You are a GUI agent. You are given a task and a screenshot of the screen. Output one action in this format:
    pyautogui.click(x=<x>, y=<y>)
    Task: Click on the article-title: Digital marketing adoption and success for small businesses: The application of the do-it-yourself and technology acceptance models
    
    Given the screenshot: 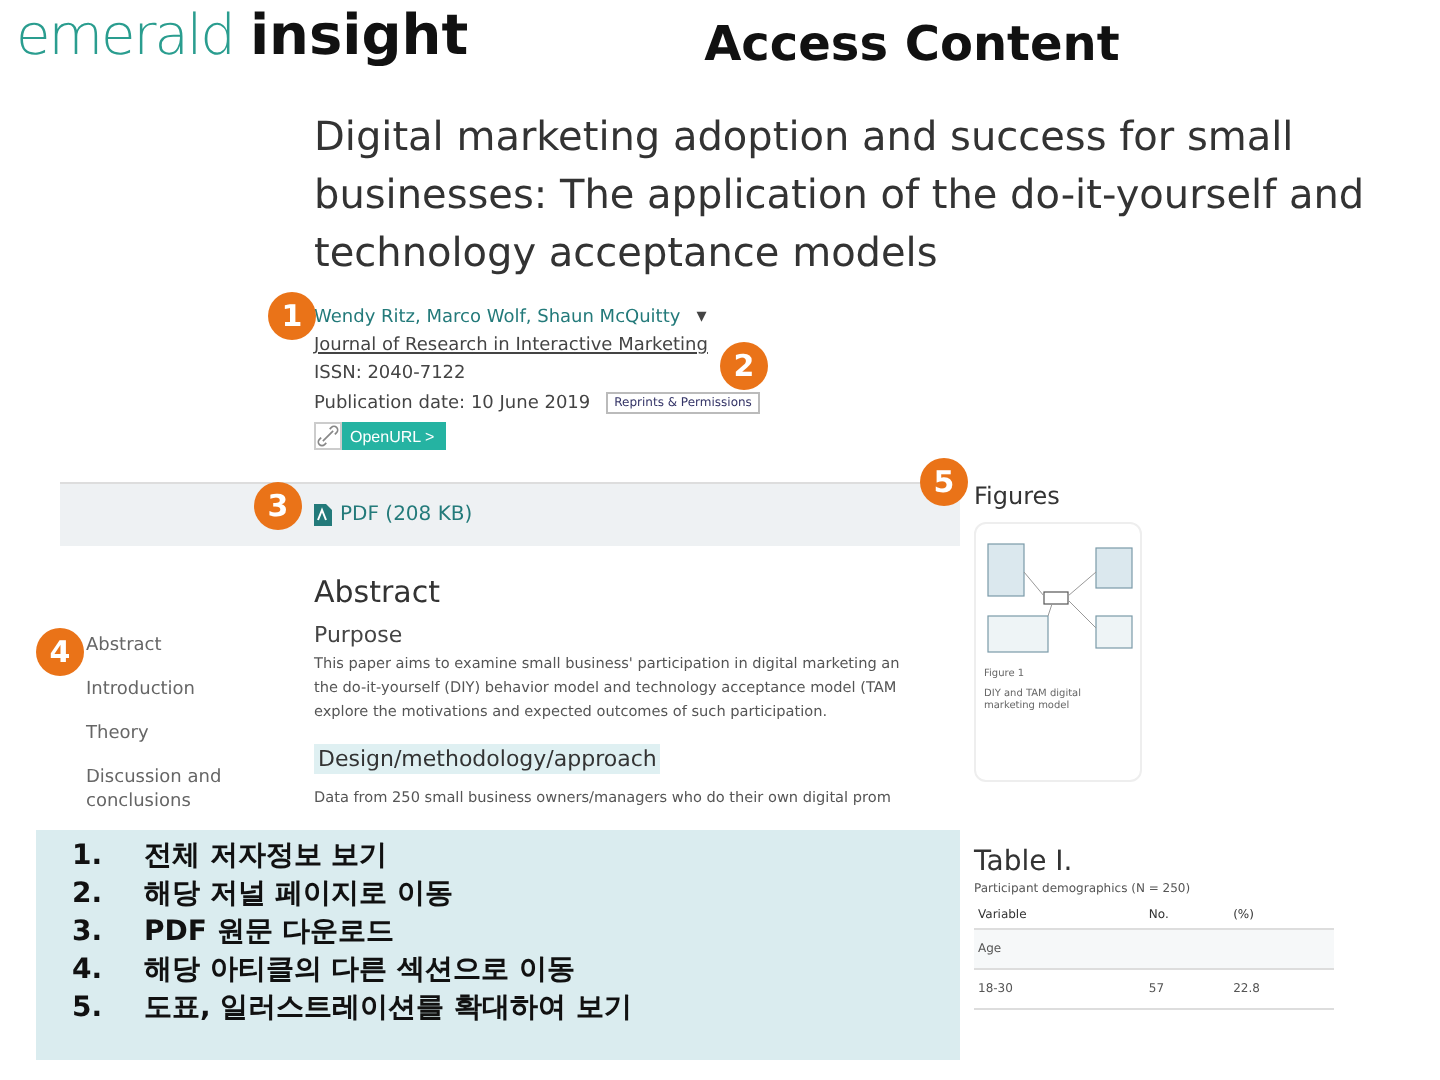 What is the action you would take?
    pyautogui.click(x=840, y=195)
    